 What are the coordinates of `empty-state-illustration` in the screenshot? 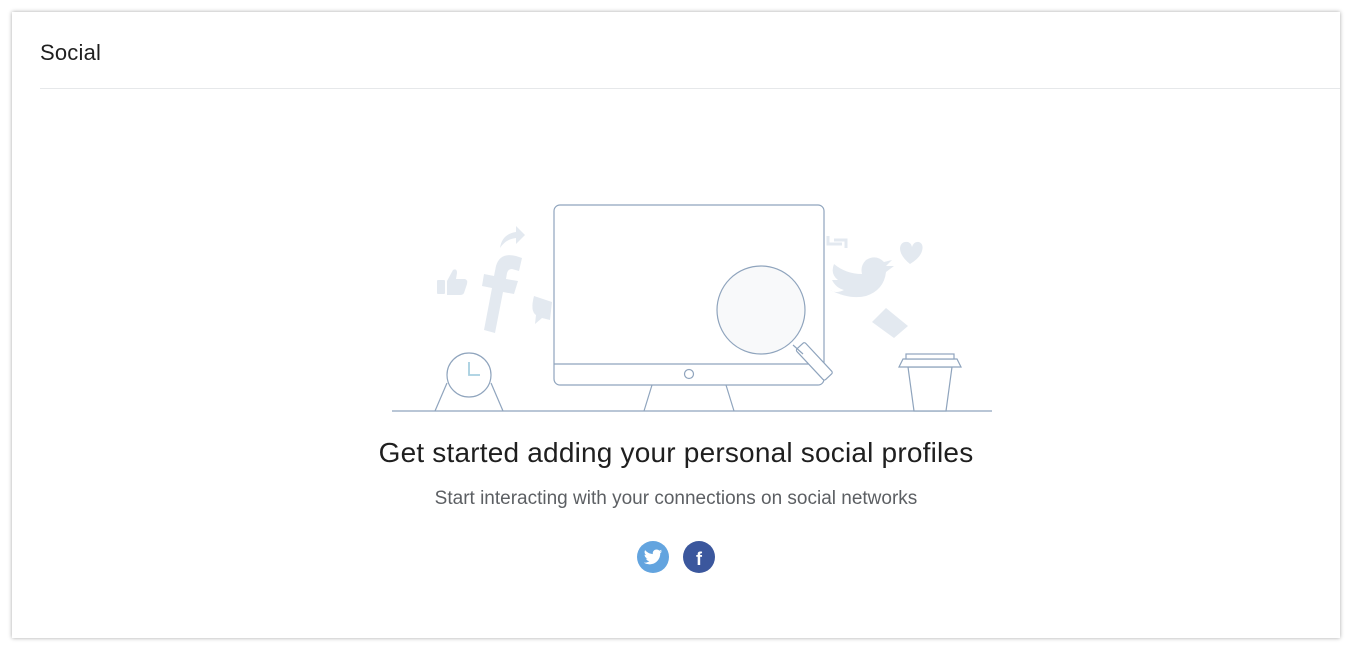 It's located at (692, 308).